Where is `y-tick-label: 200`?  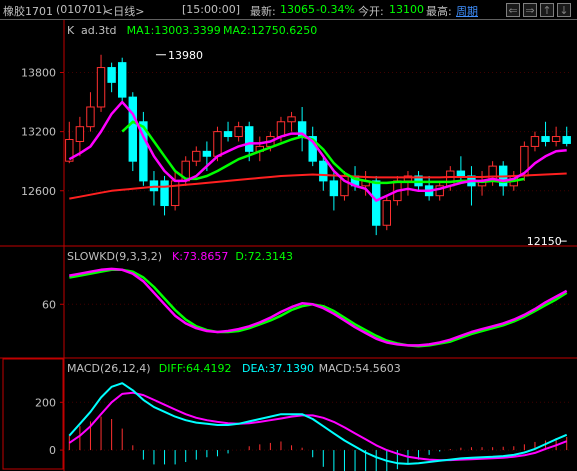 y-tick-label: 200 is located at coordinates (45, 402).